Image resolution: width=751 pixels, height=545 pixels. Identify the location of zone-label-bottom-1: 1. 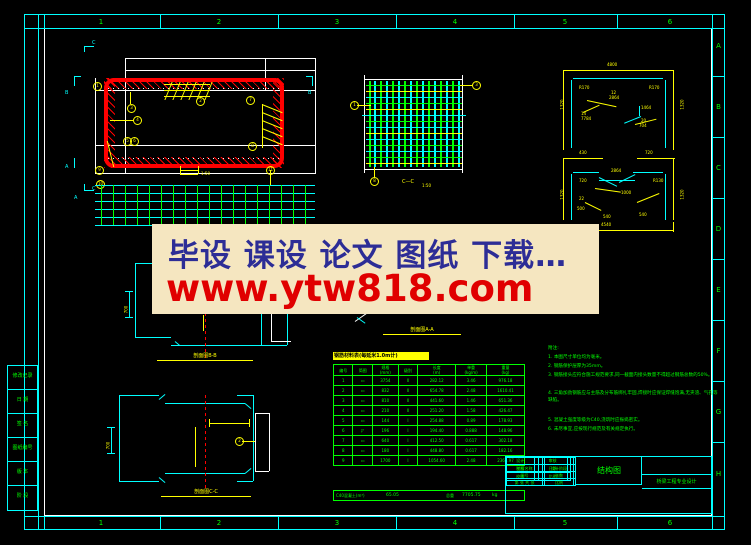
(101, 523).